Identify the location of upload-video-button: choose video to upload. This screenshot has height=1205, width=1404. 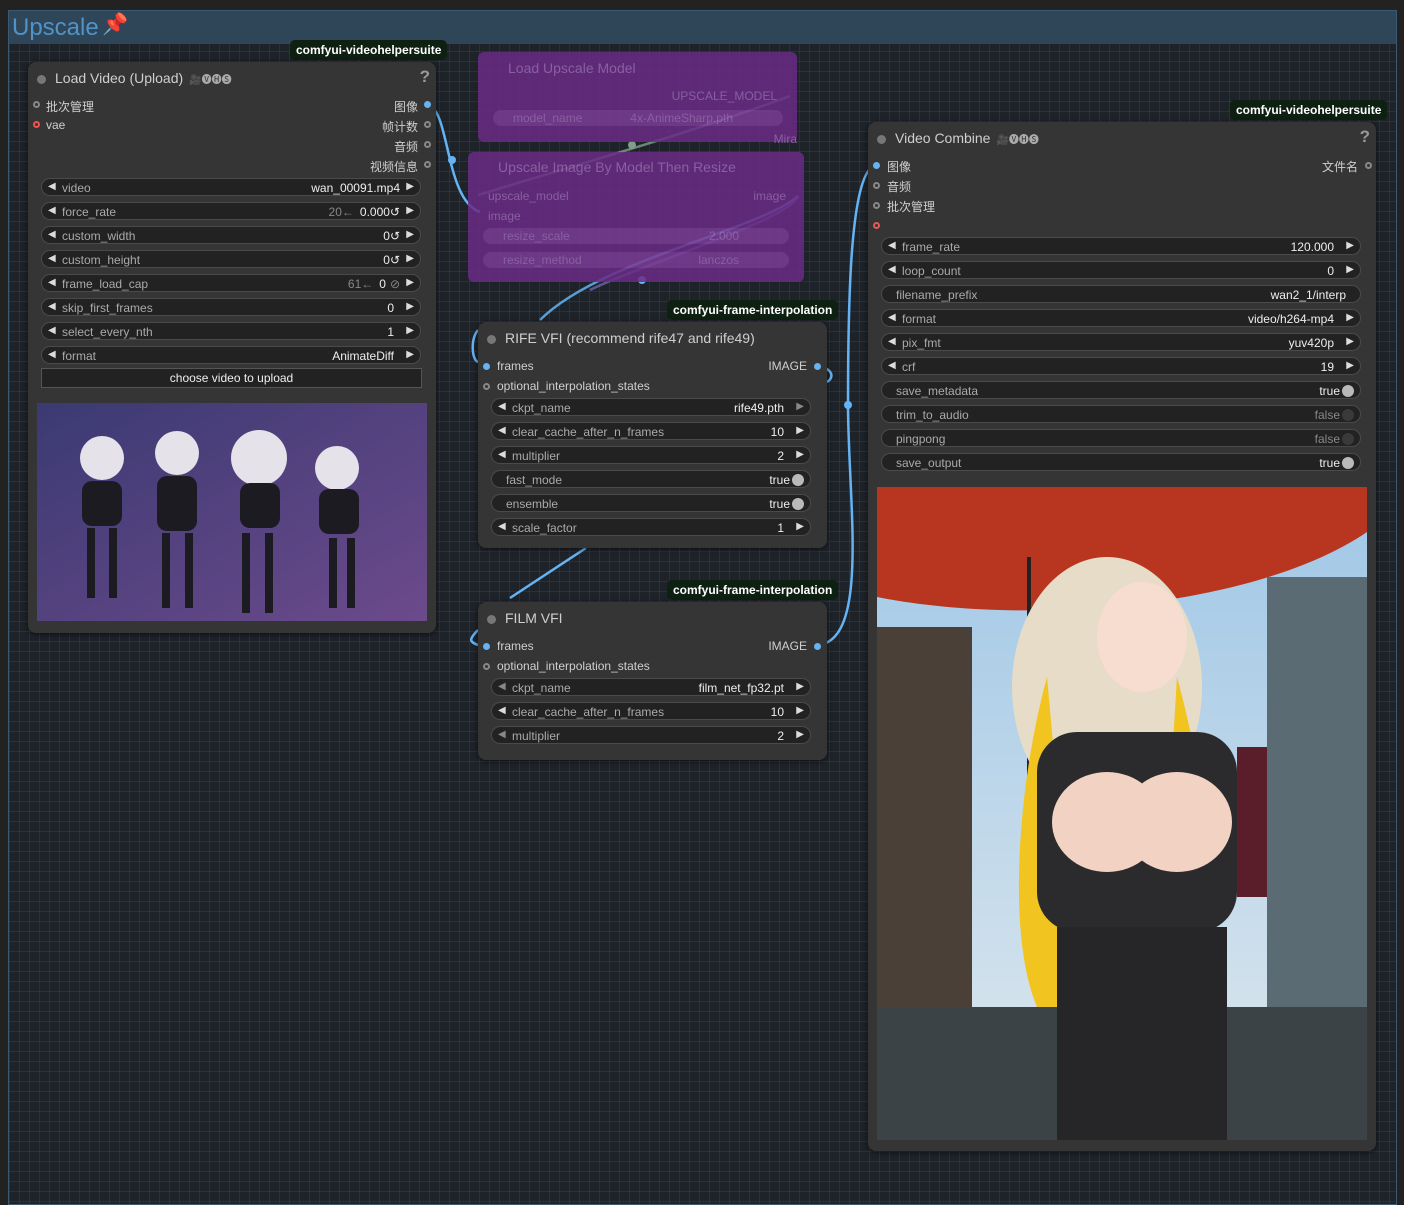
(231, 378).